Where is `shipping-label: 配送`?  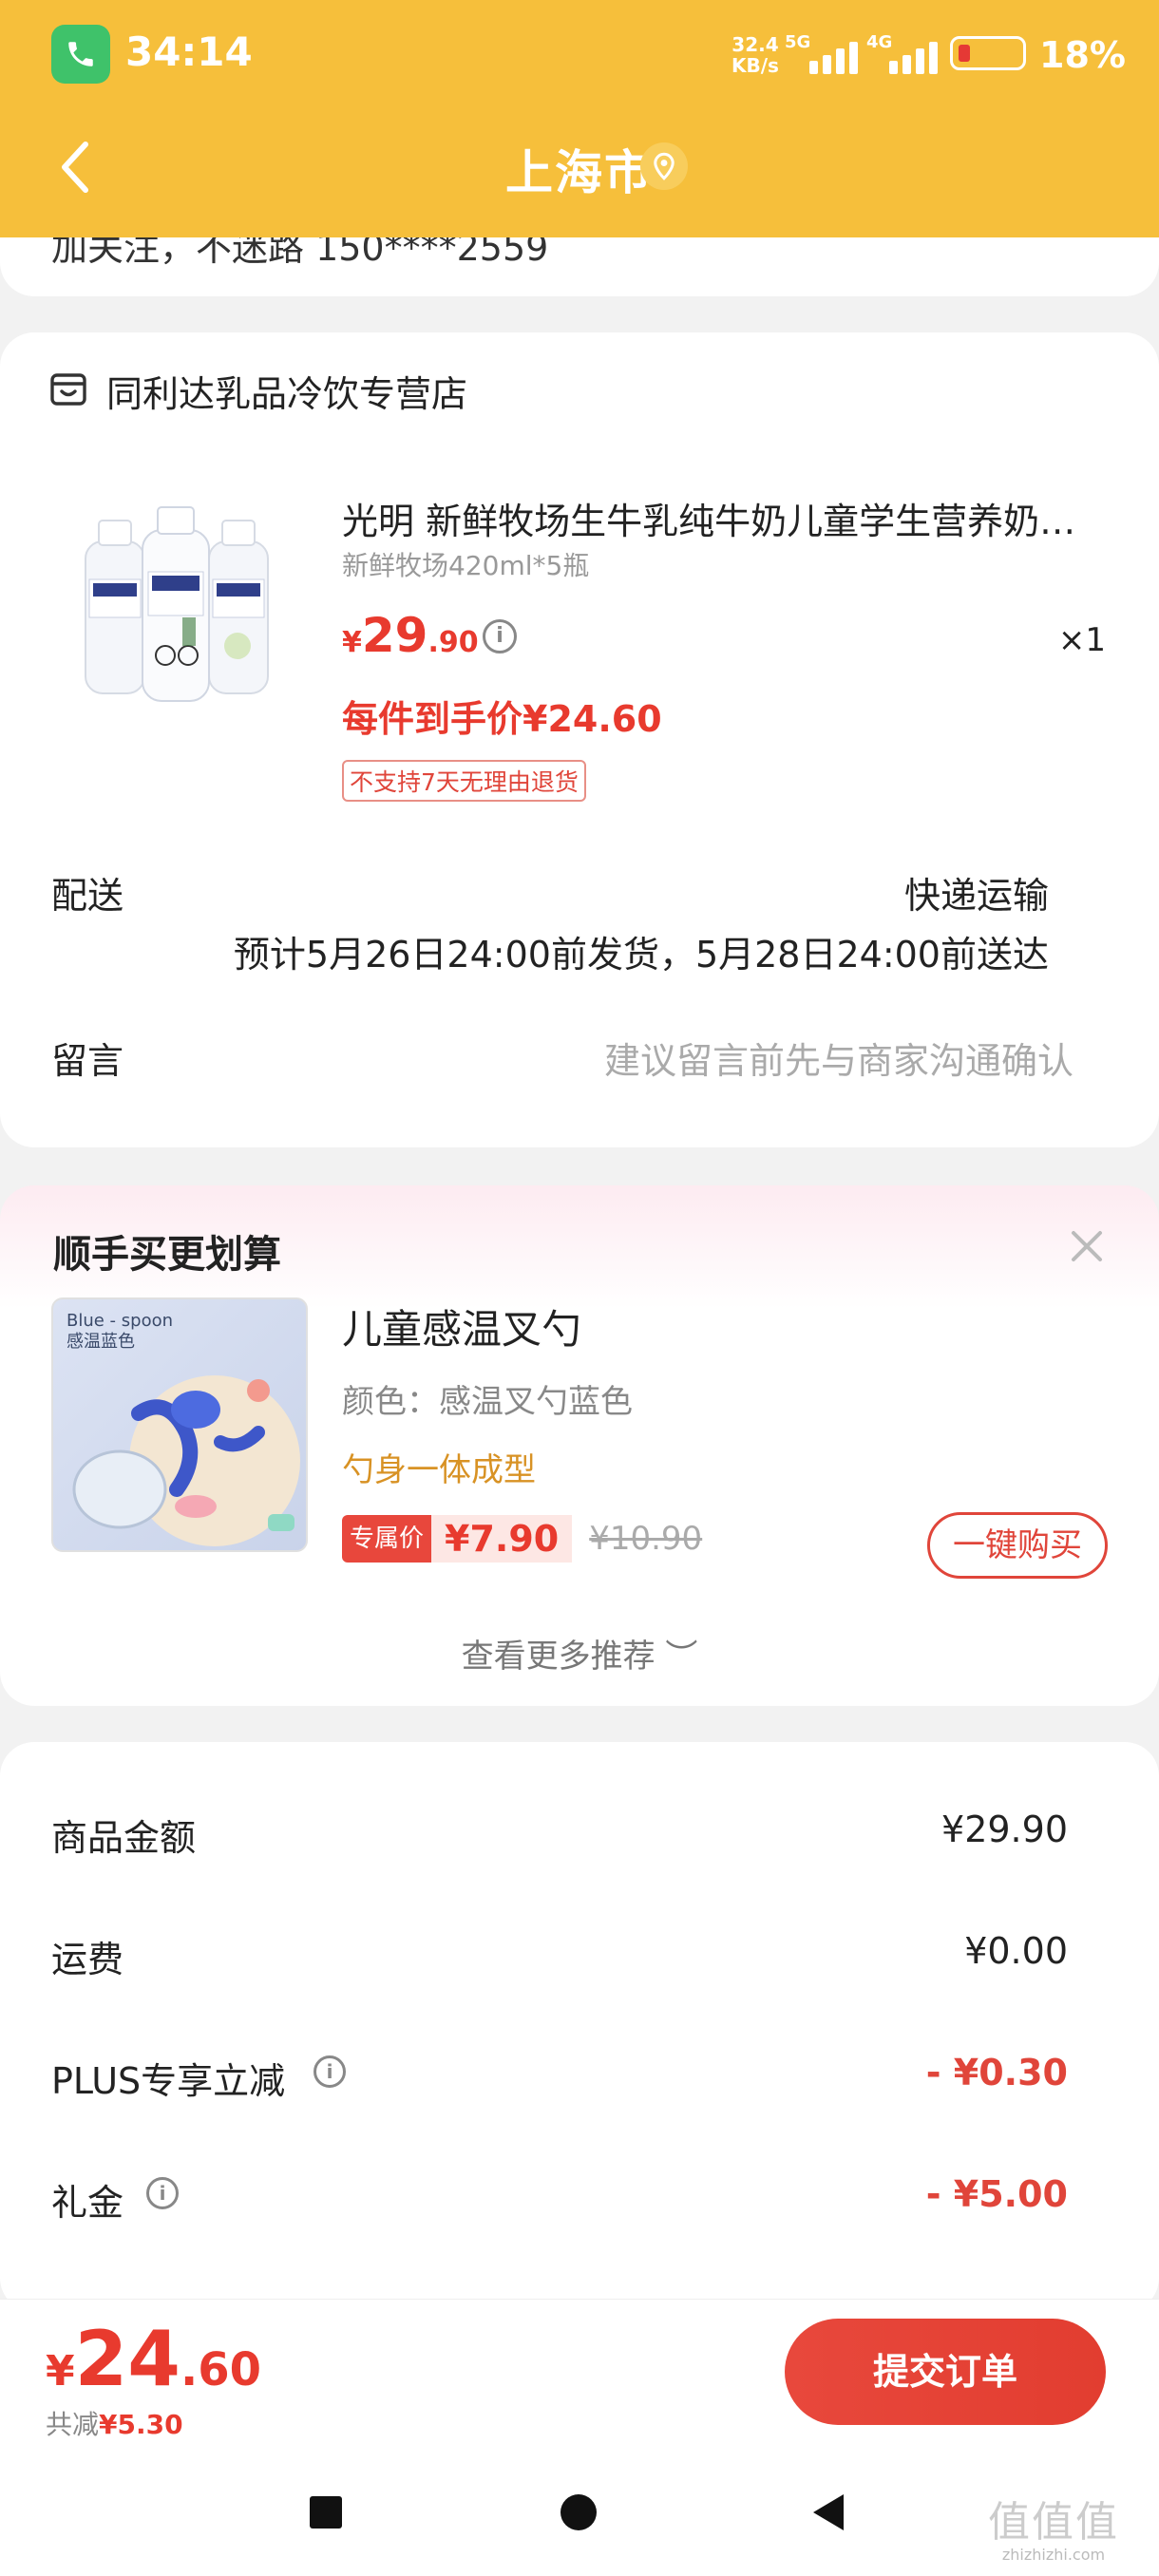
shipping-label: 配送 is located at coordinates (87, 896).